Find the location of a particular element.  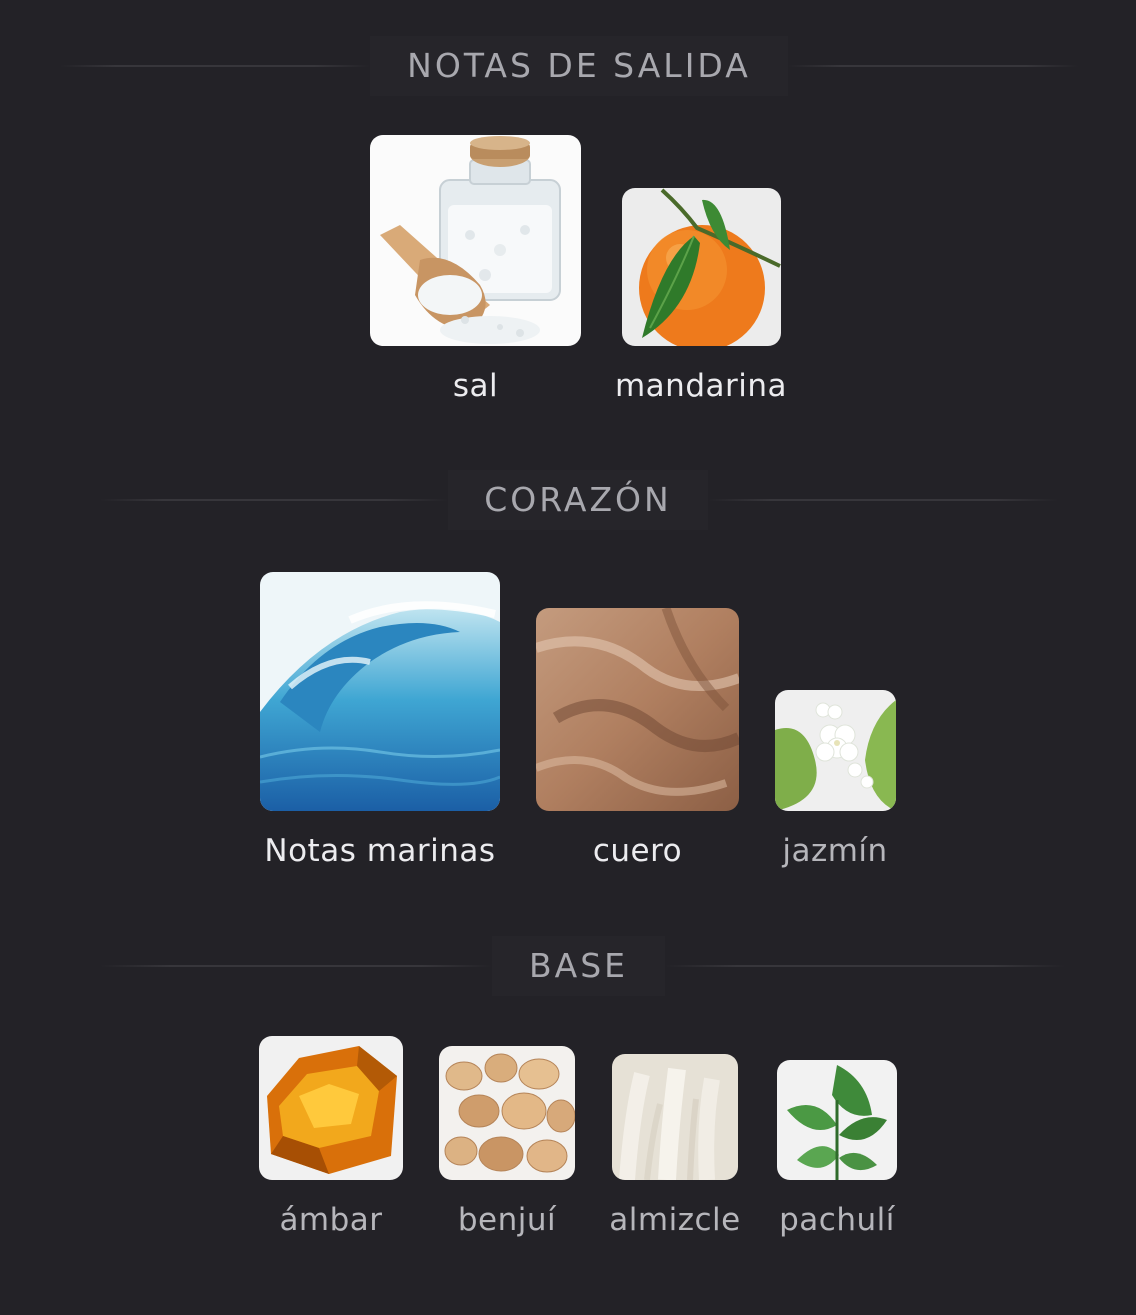

section-header-base-notes: BASE is located at coordinates (568, 966).